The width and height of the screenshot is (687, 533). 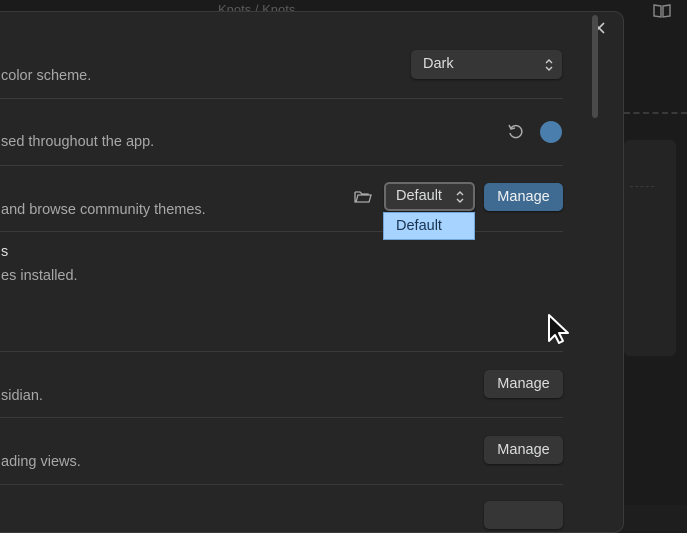 What do you see at coordinates (419, 196) in the screenshot?
I see `select-value: Default` at bounding box center [419, 196].